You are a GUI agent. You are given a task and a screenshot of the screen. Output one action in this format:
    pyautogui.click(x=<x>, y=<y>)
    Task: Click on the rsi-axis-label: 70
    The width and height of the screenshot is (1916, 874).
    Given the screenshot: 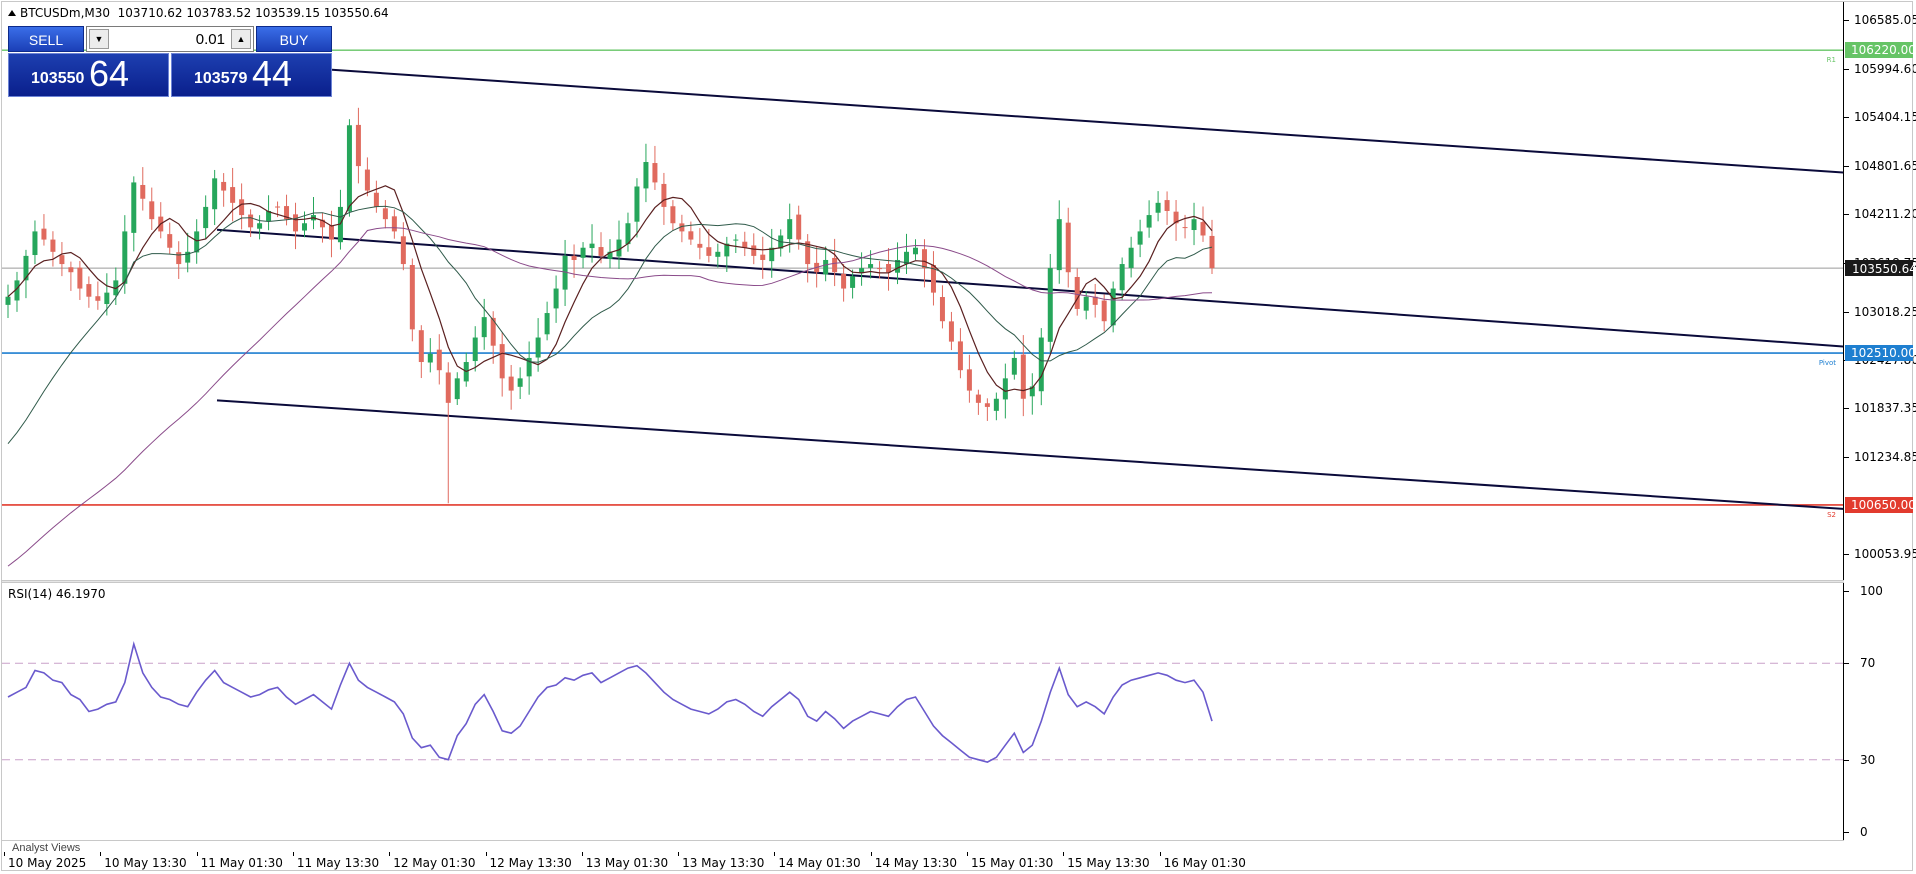 What is the action you would take?
    pyautogui.click(x=1868, y=663)
    